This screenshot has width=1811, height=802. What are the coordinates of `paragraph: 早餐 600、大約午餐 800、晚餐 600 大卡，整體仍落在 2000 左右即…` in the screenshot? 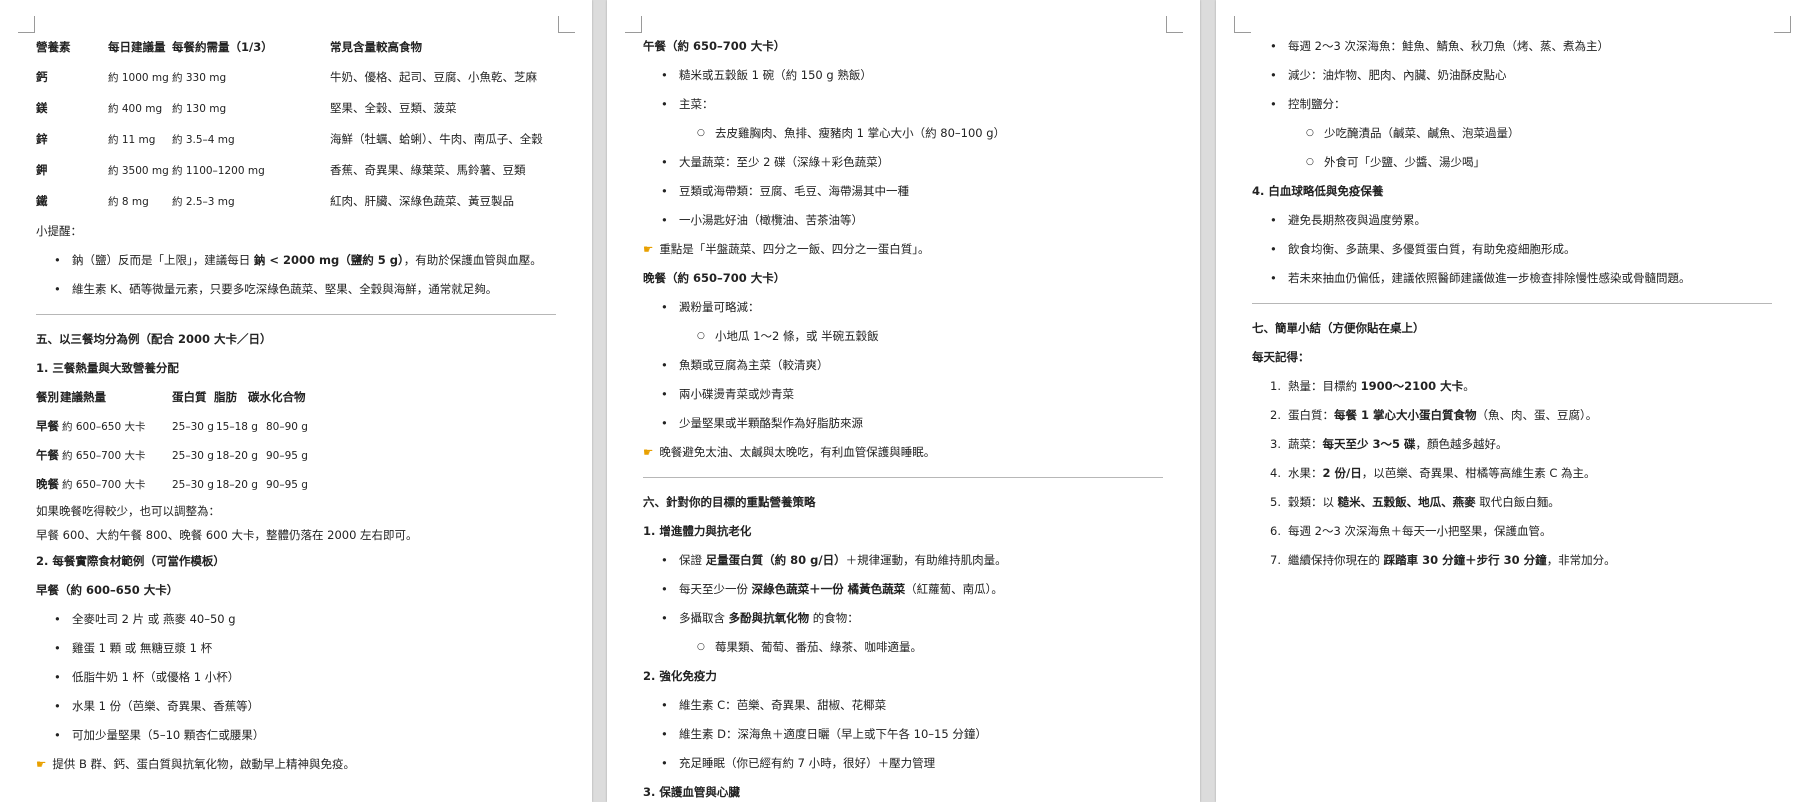 It's located at (227, 535).